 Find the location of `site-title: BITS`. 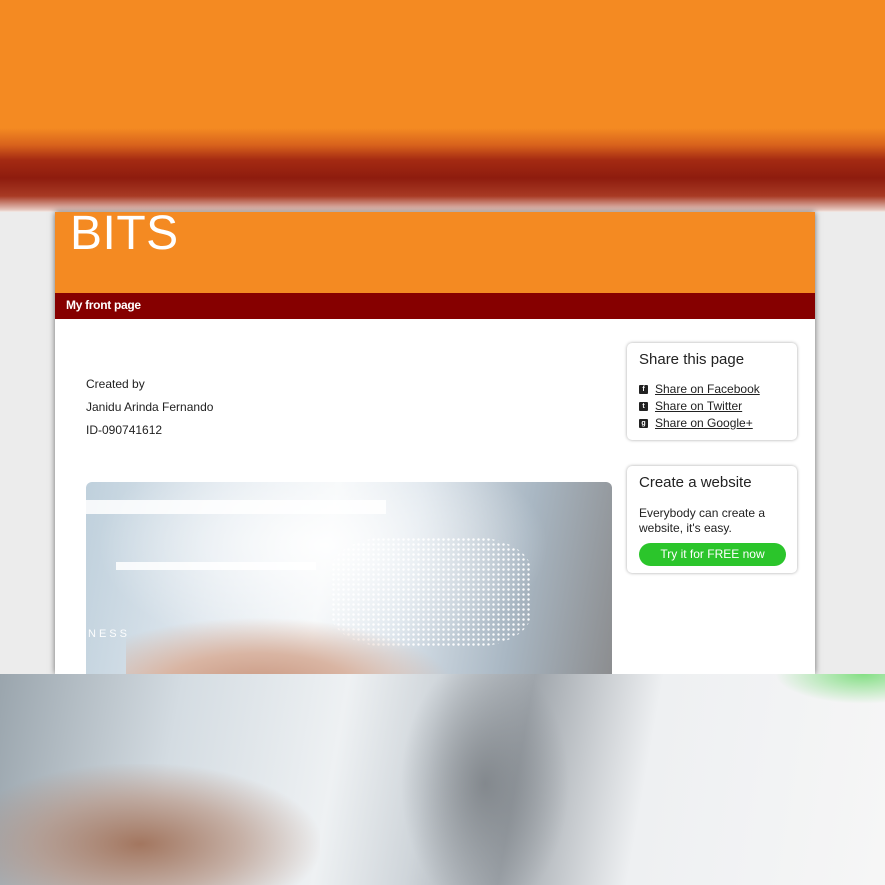

site-title: BITS is located at coordinates (124, 238).